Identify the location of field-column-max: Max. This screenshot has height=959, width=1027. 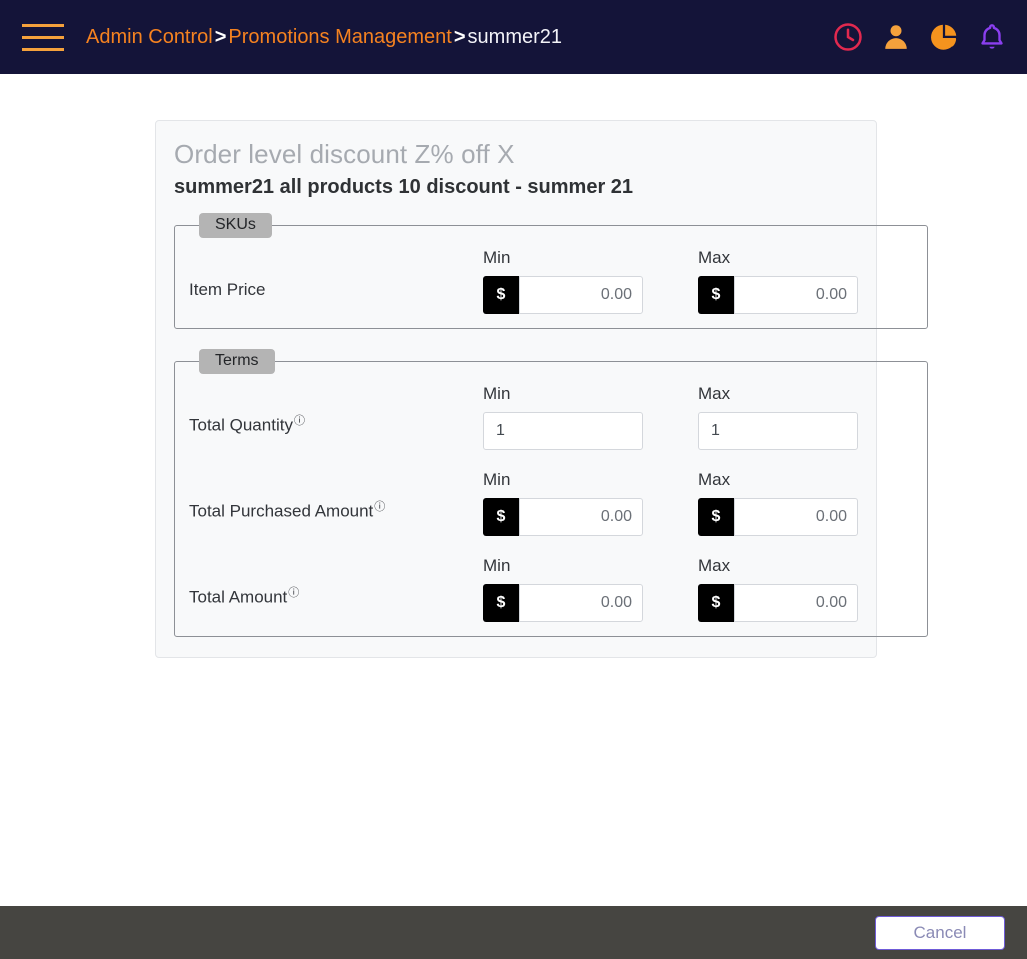
(805, 417).